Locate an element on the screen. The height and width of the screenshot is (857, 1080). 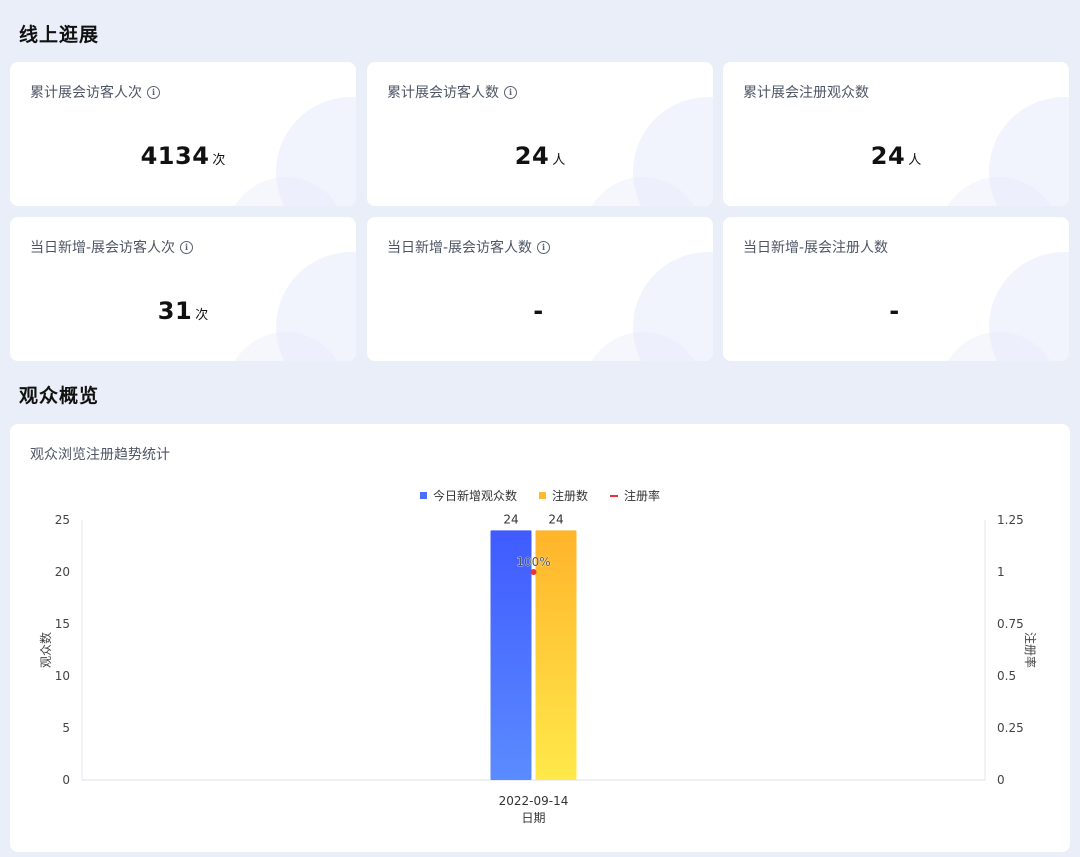
stat-label-text: 累计展会访客人次 is located at coordinates (86, 93).